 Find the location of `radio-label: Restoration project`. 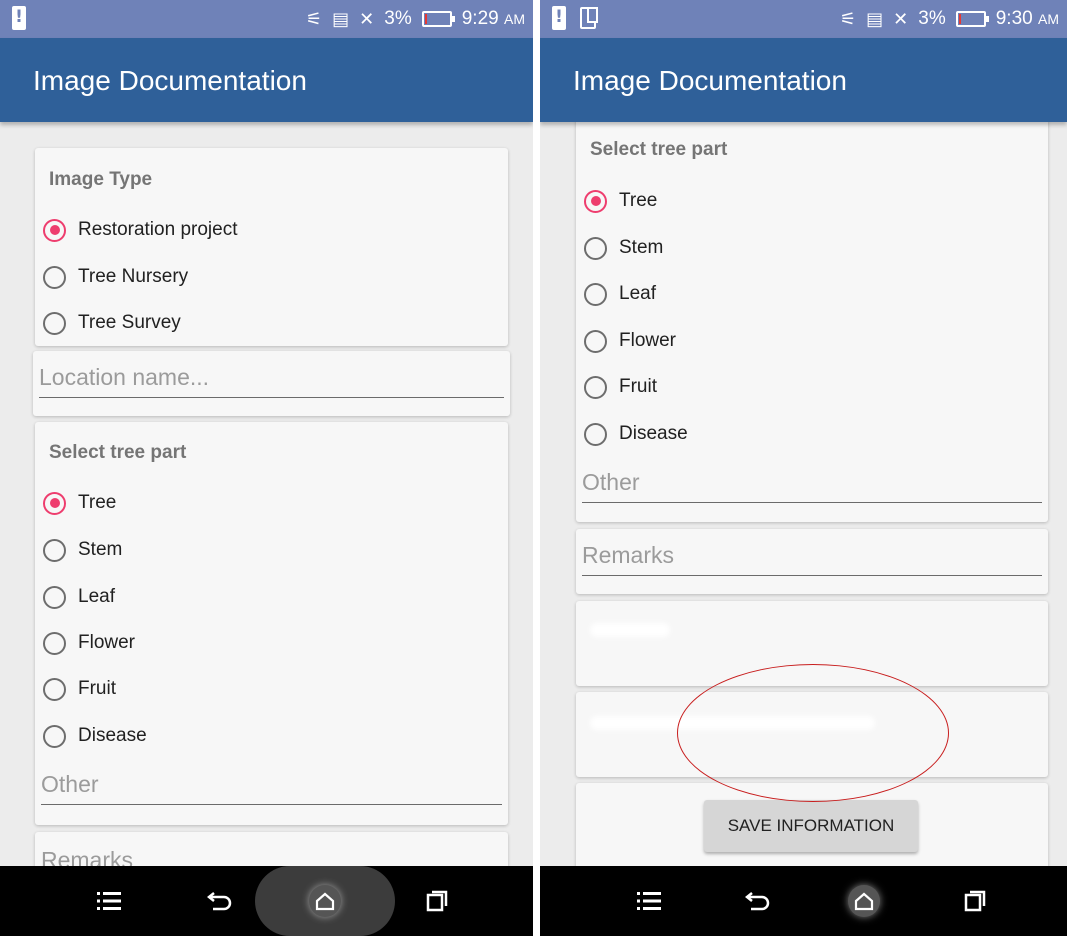

radio-label: Restoration project is located at coordinates (158, 229).